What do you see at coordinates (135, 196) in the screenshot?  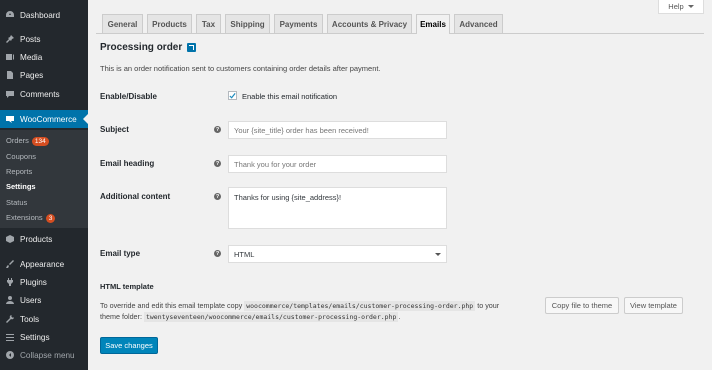 I see `additional-content-label: Additional content` at bounding box center [135, 196].